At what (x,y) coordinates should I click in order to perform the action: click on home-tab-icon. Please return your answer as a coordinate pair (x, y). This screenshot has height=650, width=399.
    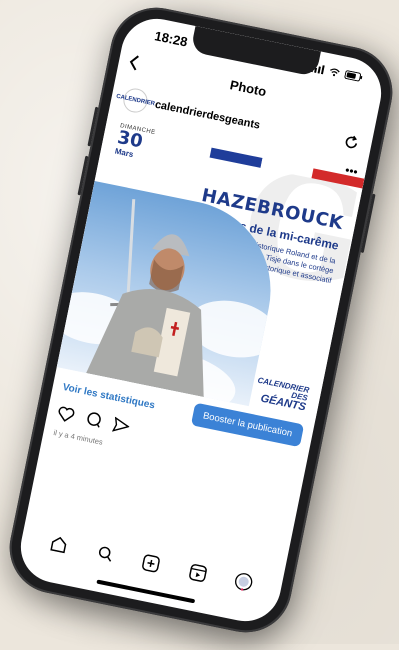
    Looking at the image, I should click on (59, 544).